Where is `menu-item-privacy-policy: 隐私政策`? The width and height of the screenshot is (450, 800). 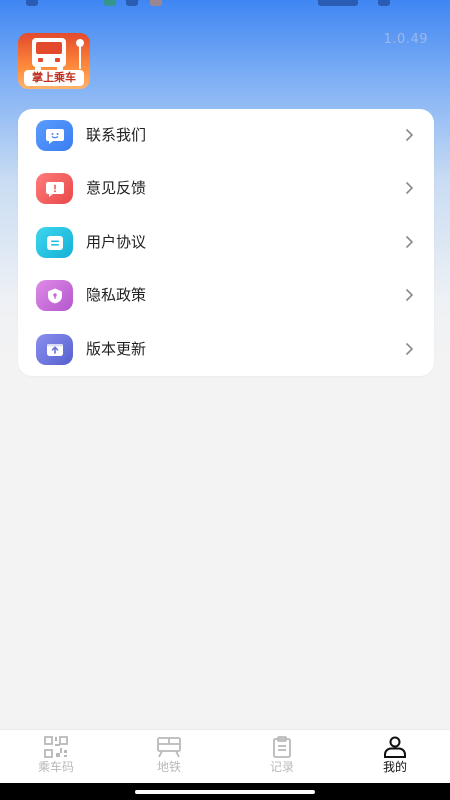
menu-item-privacy-policy: 隐私政策 is located at coordinates (226, 295).